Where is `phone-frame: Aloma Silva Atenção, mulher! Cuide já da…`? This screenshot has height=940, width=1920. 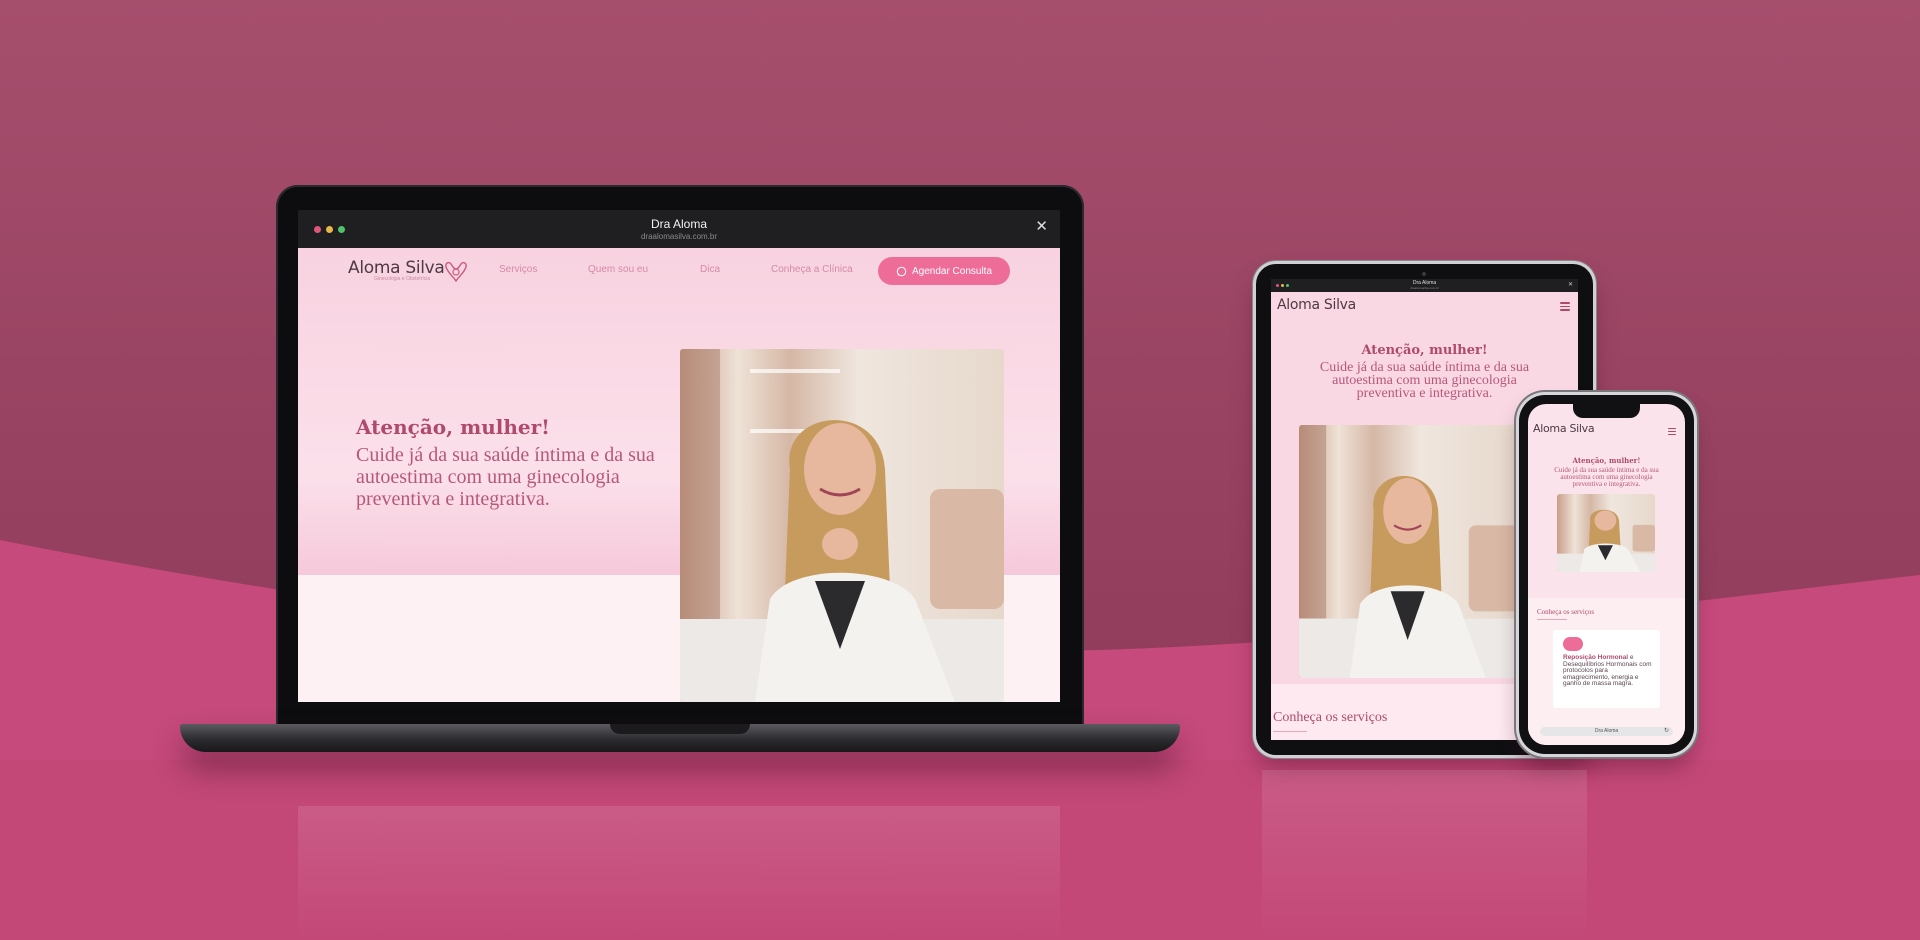
phone-frame: Aloma Silva Atenção, mulher! Cuide já da… is located at coordinates (1606, 574).